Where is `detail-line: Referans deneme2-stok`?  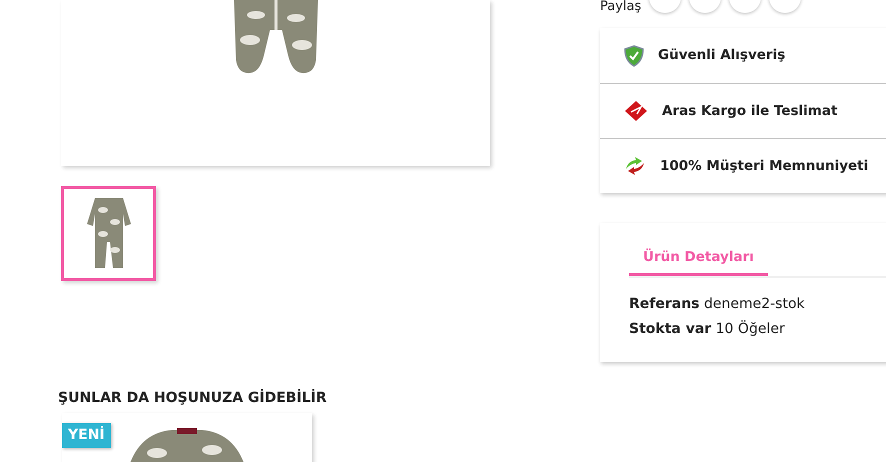 detail-line: Referans deneme2-stok is located at coordinates (717, 304).